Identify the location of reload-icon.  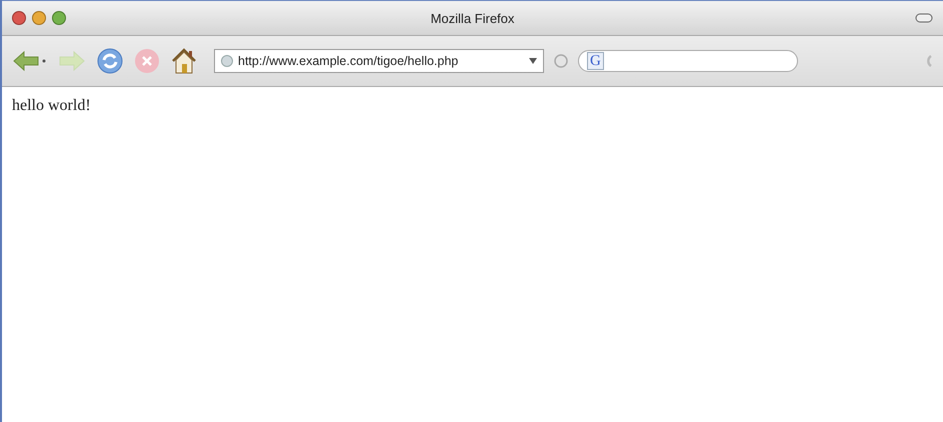
(110, 61).